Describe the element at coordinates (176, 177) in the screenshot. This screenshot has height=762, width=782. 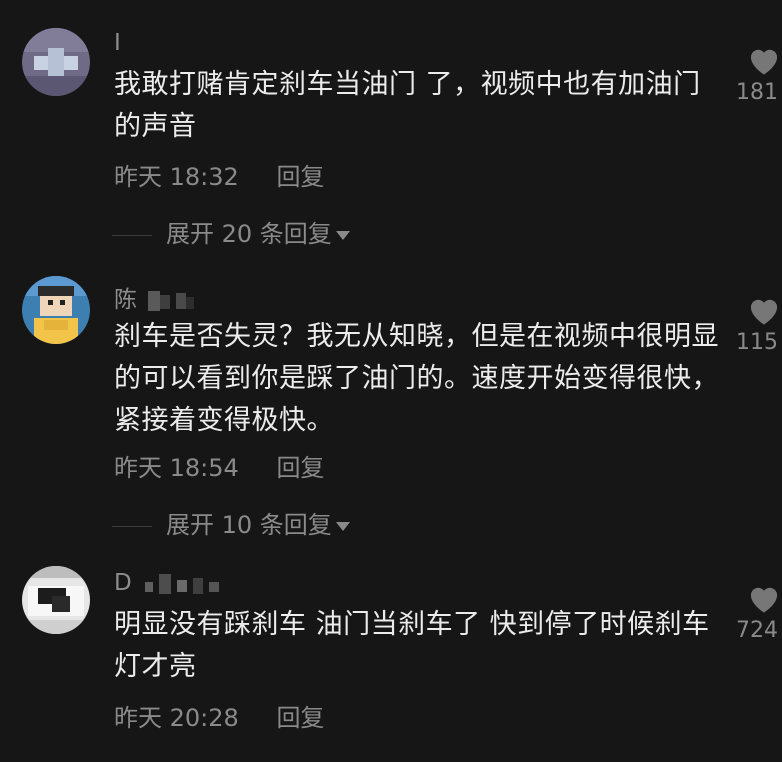
I see `comment-time: 昨天 18:32` at that location.